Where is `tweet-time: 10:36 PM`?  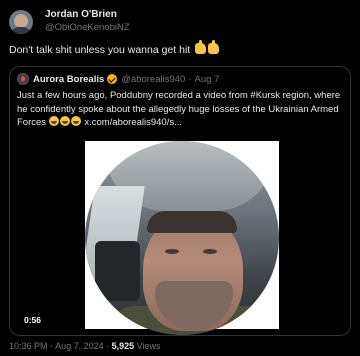
tweet-time: 10:36 PM is located at coordinates (28, 346).